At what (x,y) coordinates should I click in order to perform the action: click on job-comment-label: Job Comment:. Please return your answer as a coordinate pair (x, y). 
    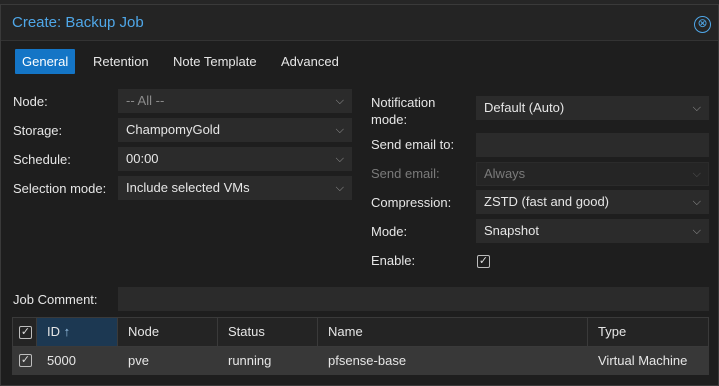
    Looking at the image, I should click on (55, 299).